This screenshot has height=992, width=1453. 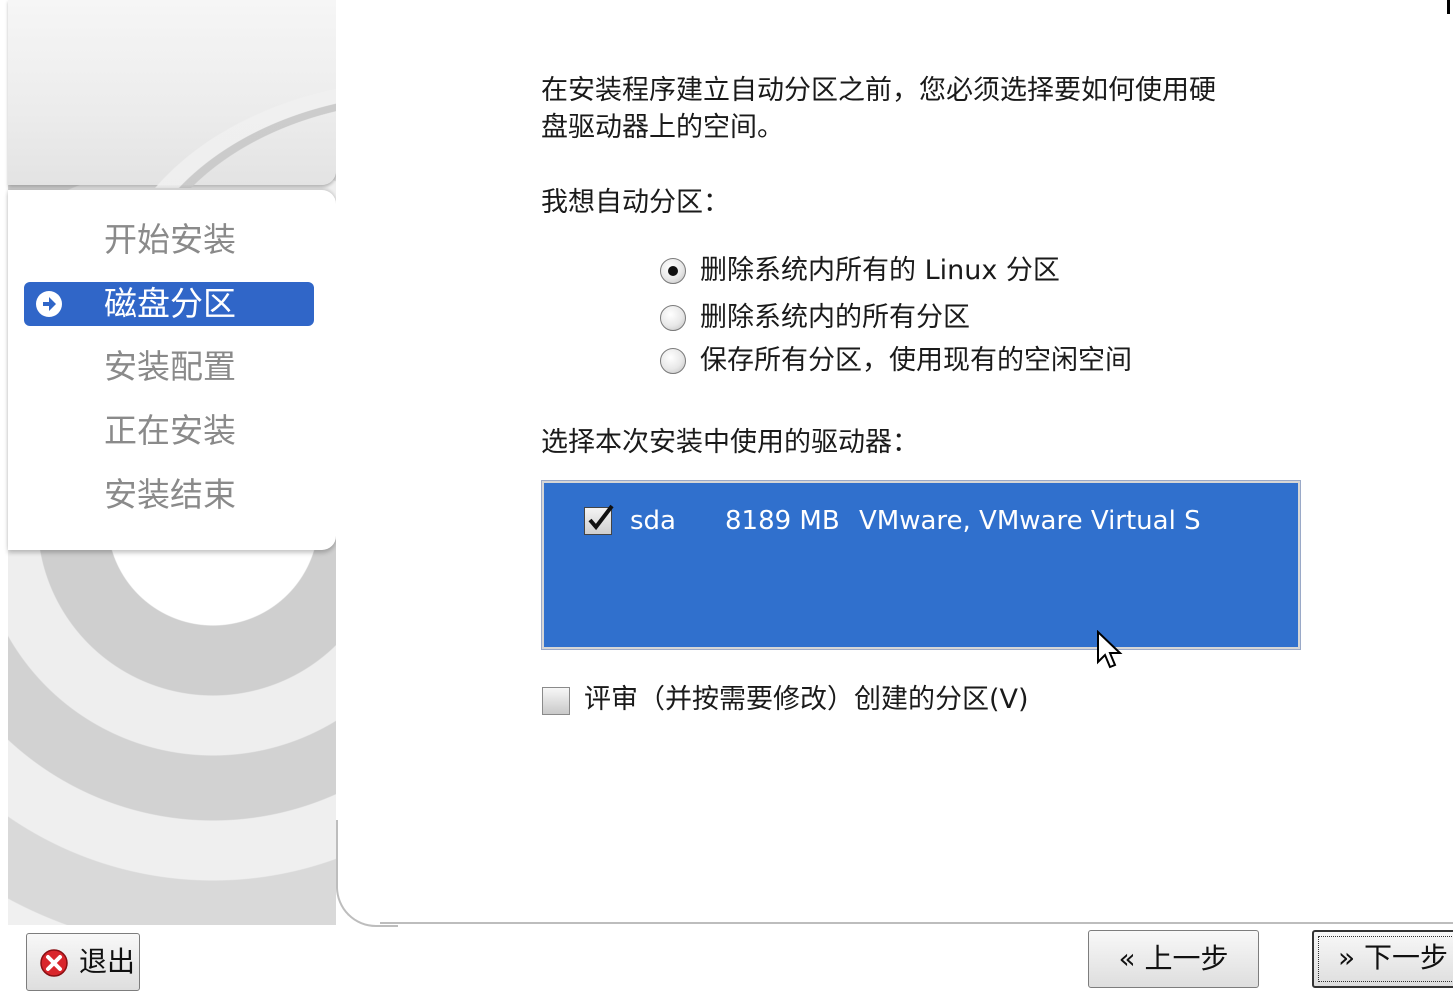 What do you see at coordinates (1030, 521) in the screenshot?
I see `drive-model: VMware, VMware Virtual S` at bounding box center [1030, 521].